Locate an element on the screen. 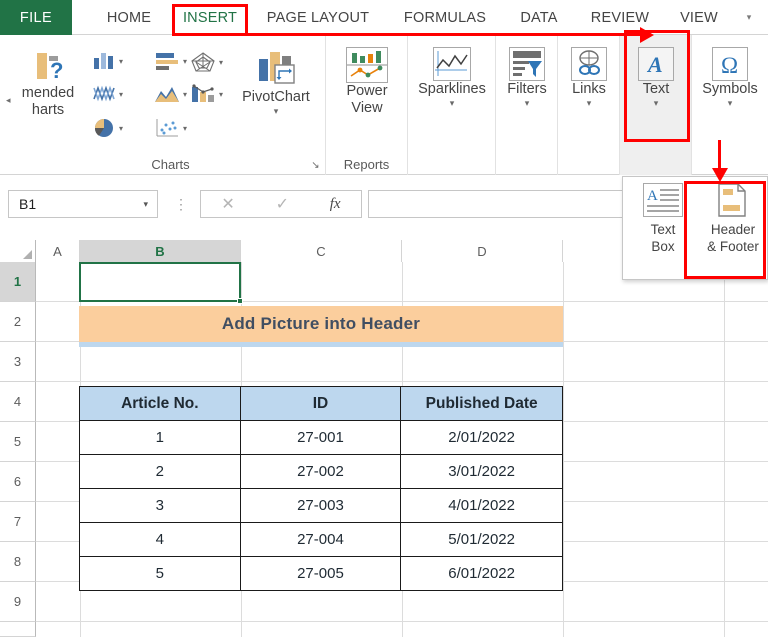  column-header-d: D is located at coordinates (482, 251).